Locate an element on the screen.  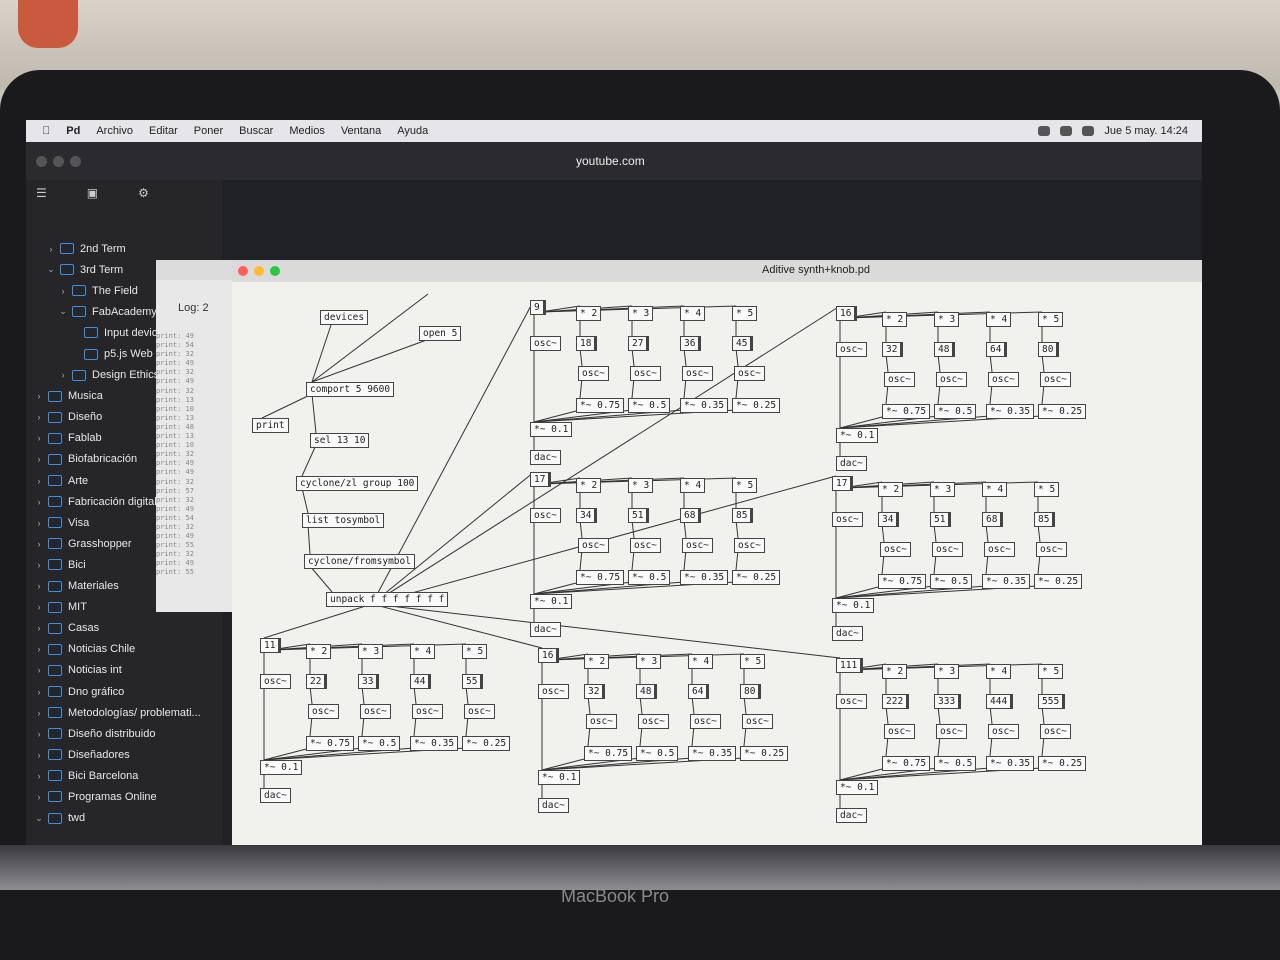
menu-ayuda: Ayuda is located at coordinates (412, 131).